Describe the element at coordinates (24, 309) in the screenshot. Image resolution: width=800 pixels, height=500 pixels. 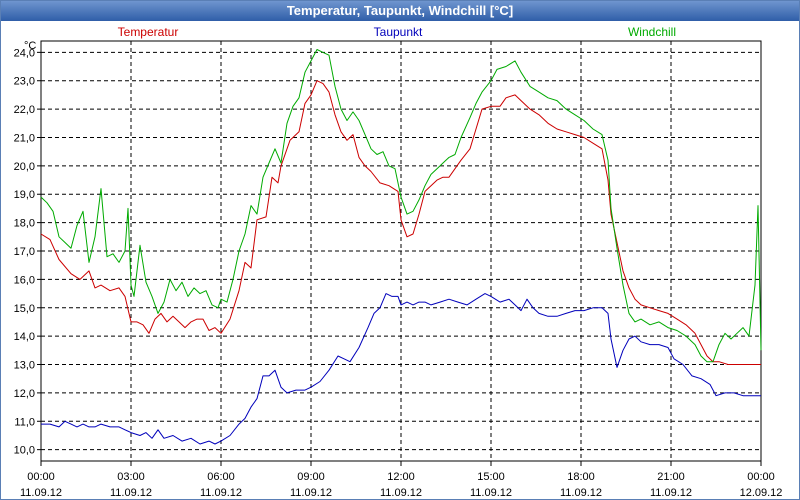
I see `y-tick-label: 15,0` at that location.